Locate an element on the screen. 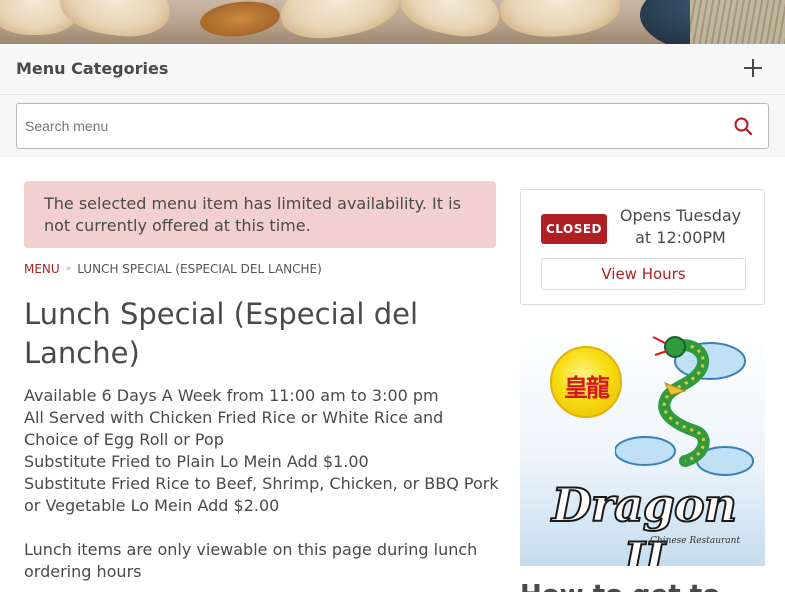 The height and width of the screenshot is (592, 785). status-badge: CLOSED is located at coordinates (574, 229).